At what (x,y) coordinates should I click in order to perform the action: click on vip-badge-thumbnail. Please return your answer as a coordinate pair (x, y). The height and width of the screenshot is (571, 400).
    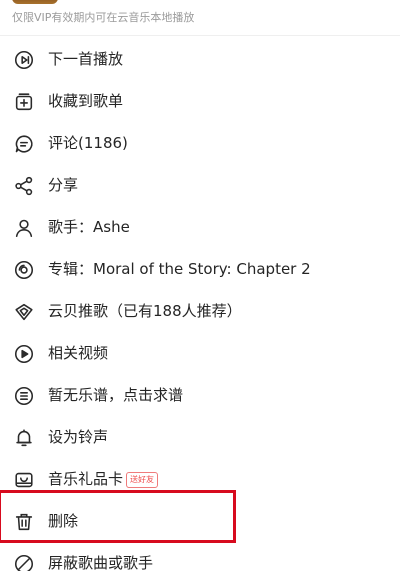
    Looking at the image, I should click on (35, 2).